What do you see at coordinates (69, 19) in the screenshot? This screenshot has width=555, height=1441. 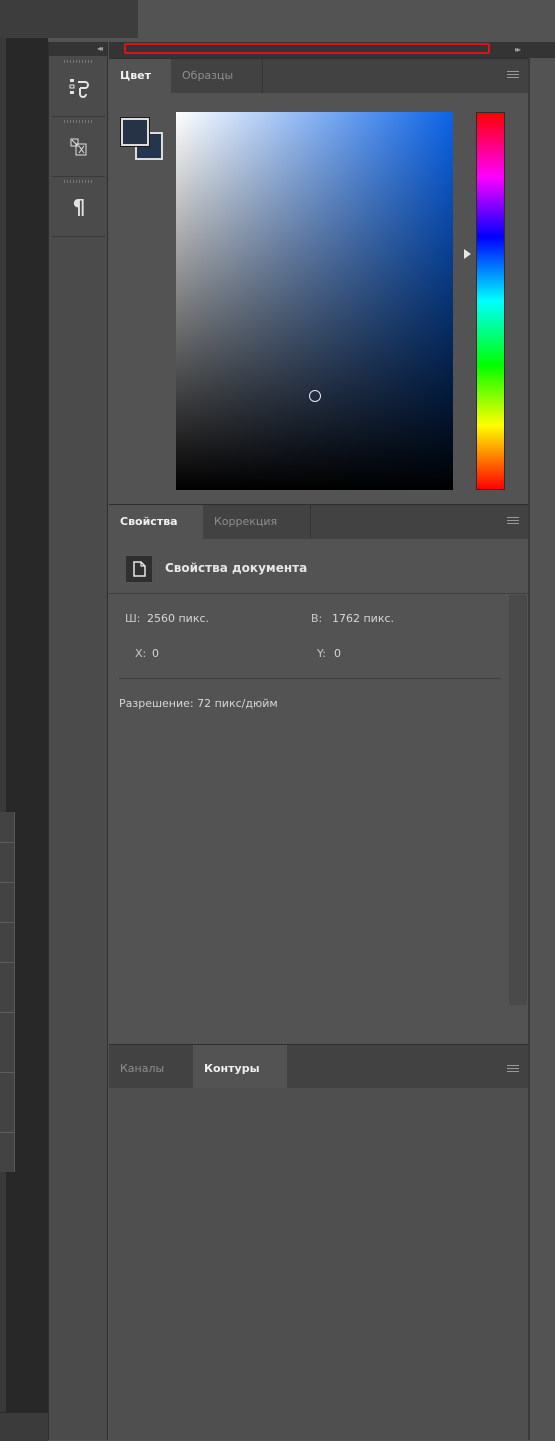 I see `document-title-area` at bounding box center [69, 19].